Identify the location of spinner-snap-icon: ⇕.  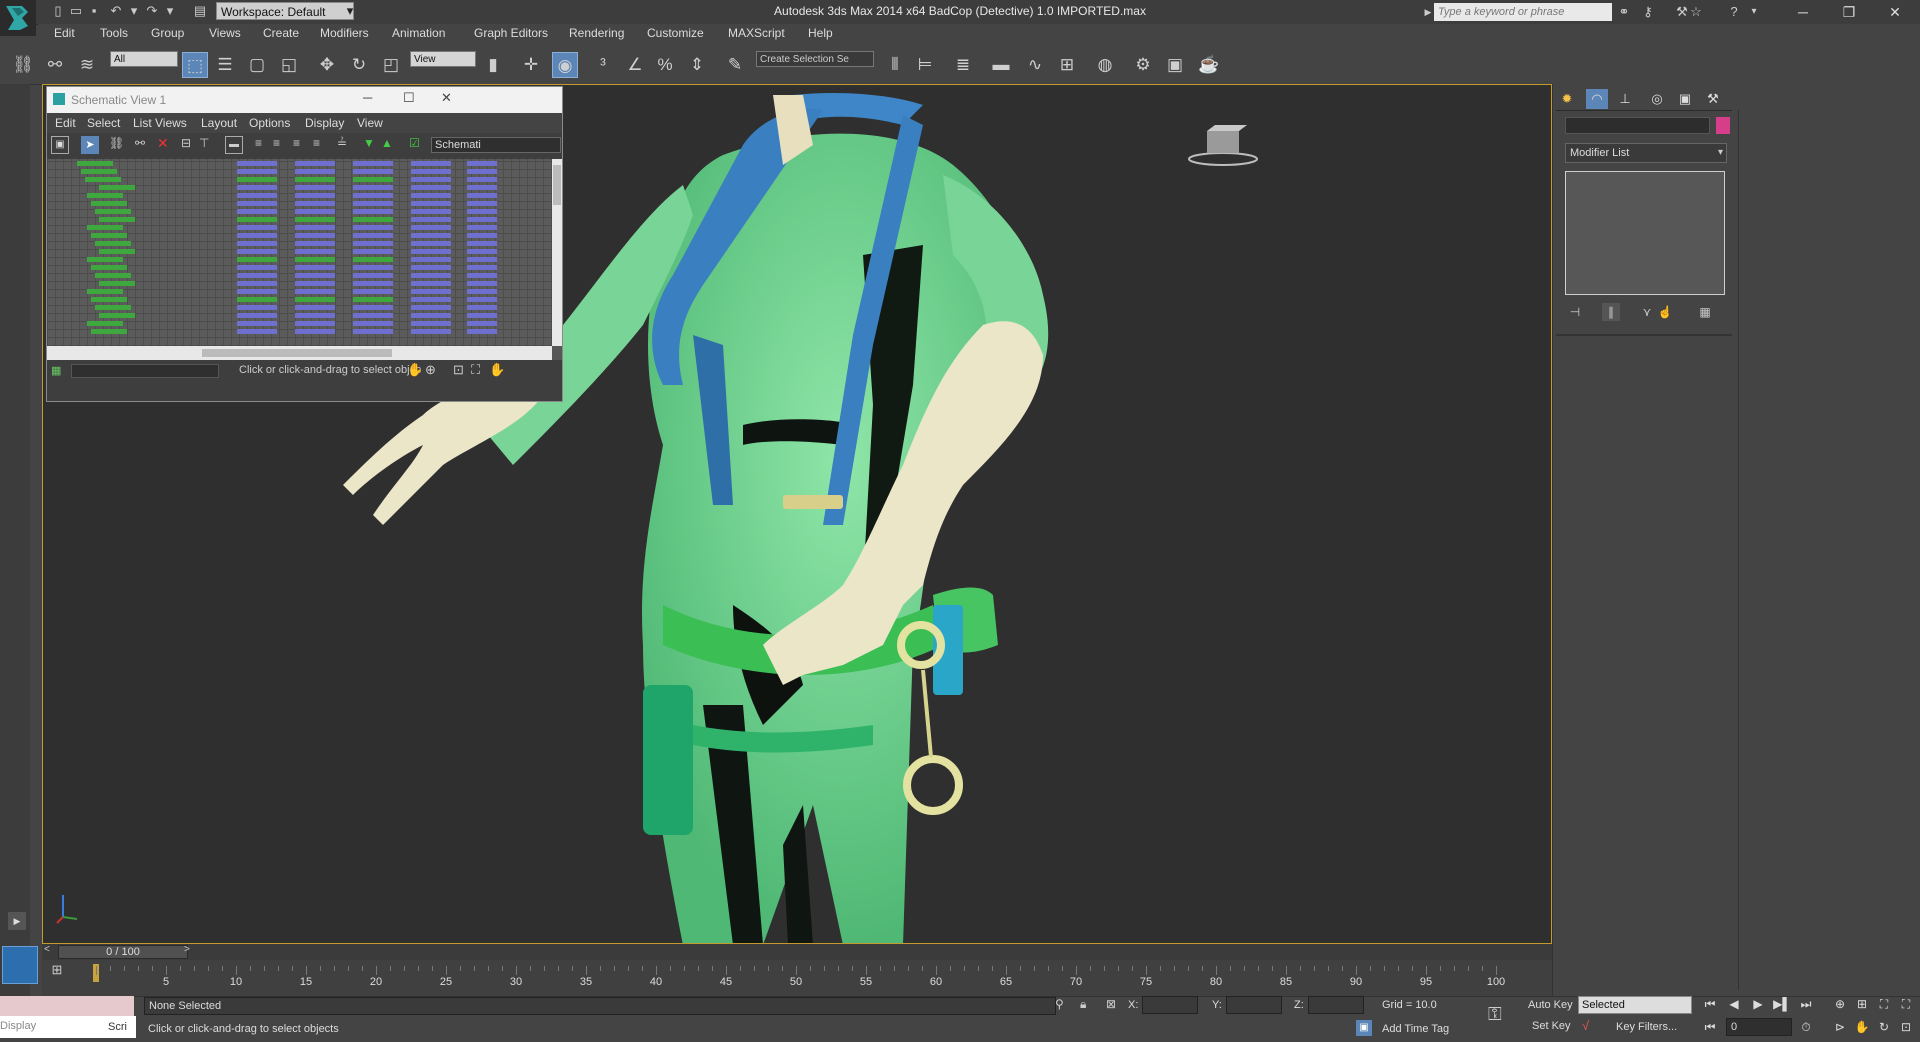
(697, 65).